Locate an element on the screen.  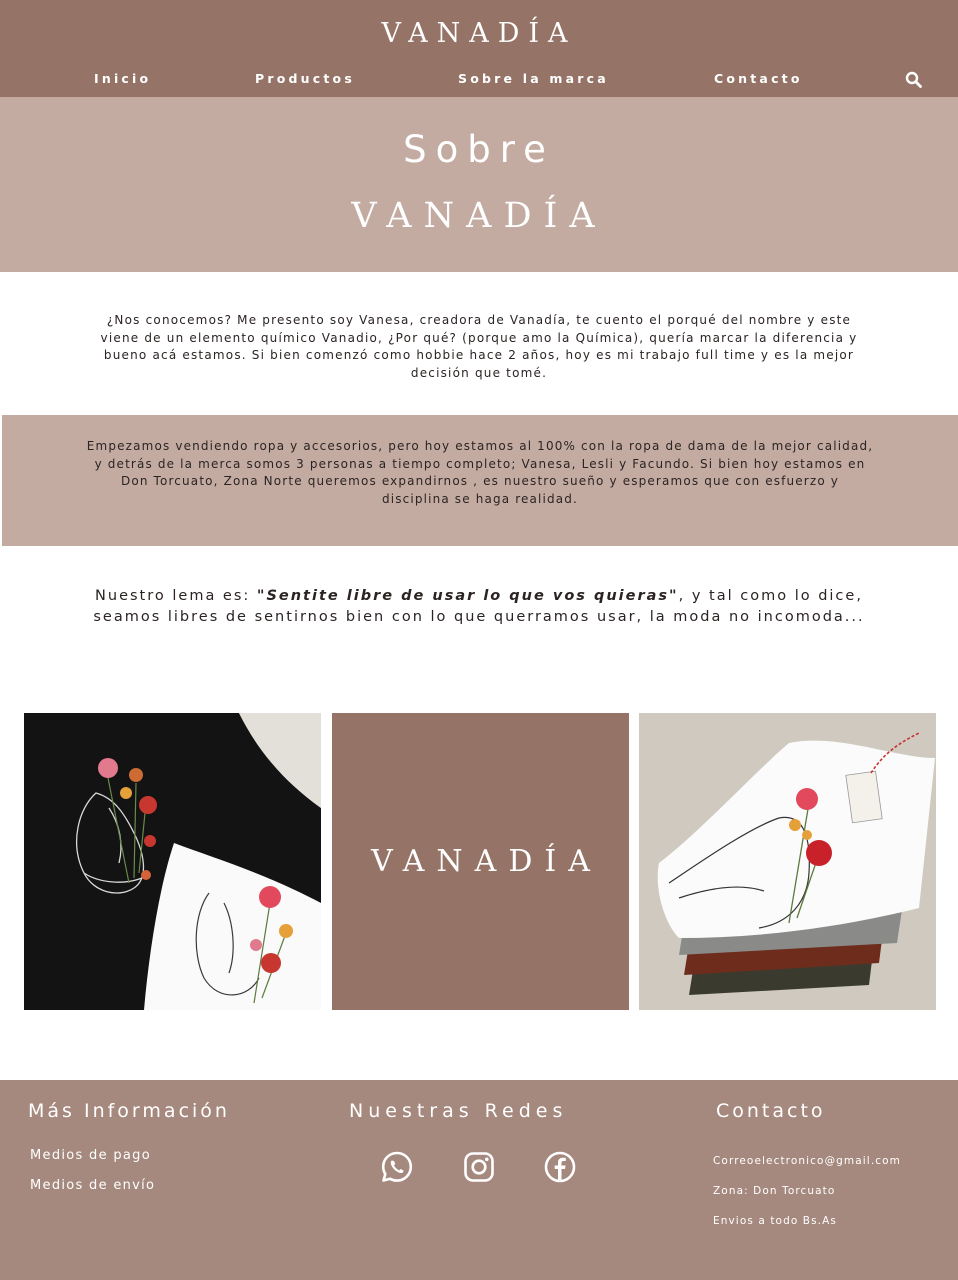
instagram-icon is located at coordinates (479, 1167).